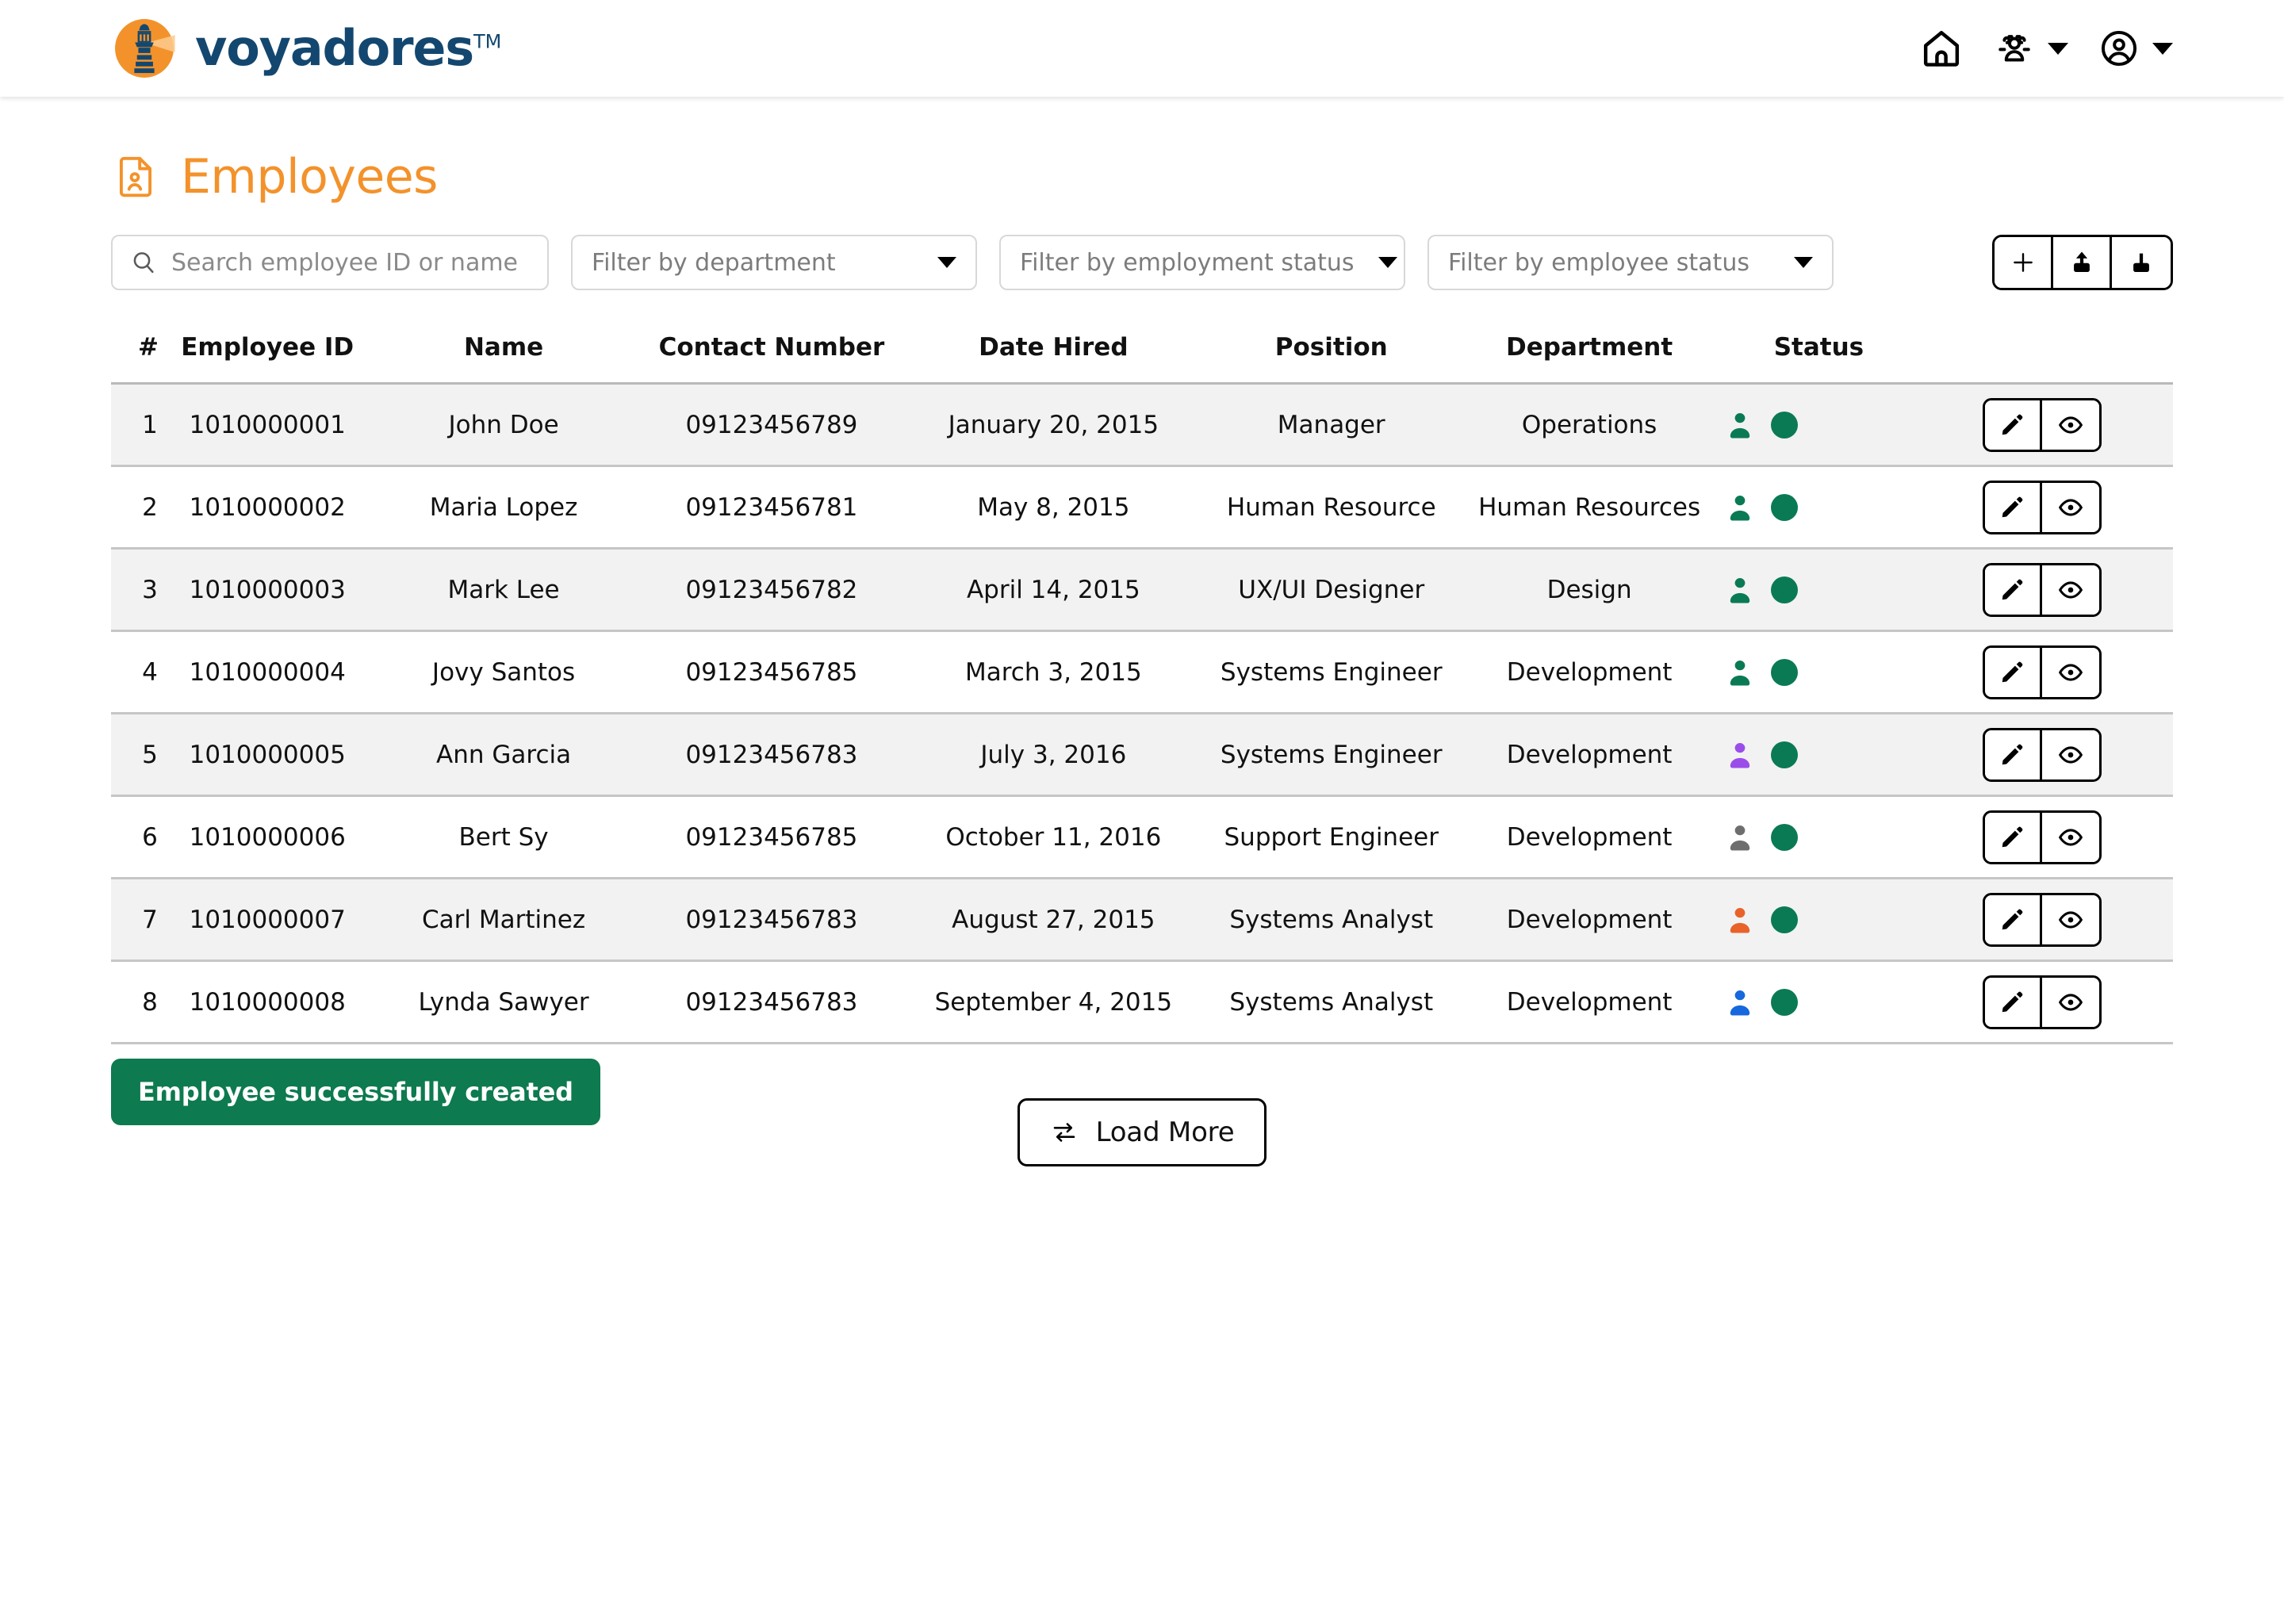  What do you see at coordinates (1598, 262) in the screenshot?
I see `filter-employee-status-label: Filter by employee status` at bounding box center [1598, 262].